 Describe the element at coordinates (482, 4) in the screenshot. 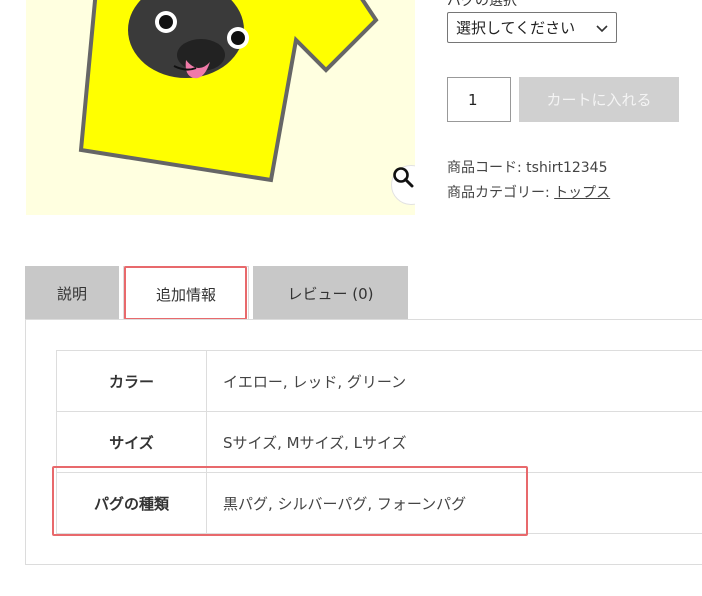

I see `variation-label: パグの選択` at that location.